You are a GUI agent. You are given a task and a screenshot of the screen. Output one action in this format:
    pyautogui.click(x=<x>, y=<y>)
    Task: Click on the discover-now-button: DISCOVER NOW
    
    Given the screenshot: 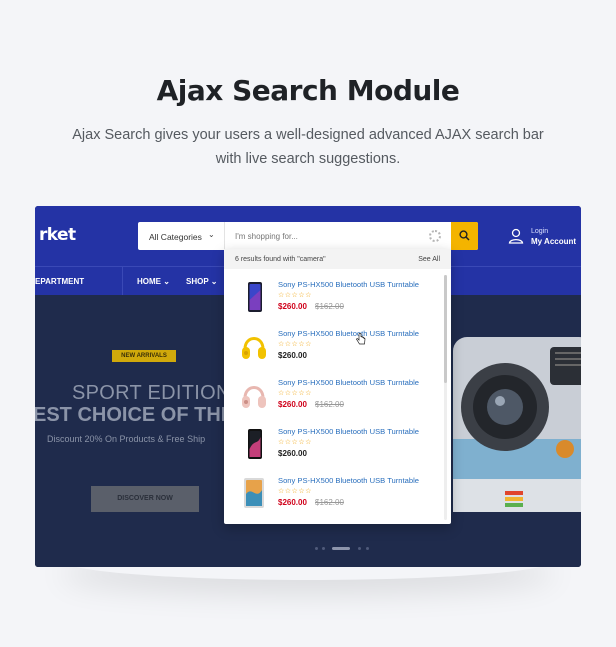 What is the action you would take?
    pyautogui.click(x=145, y=499)
    